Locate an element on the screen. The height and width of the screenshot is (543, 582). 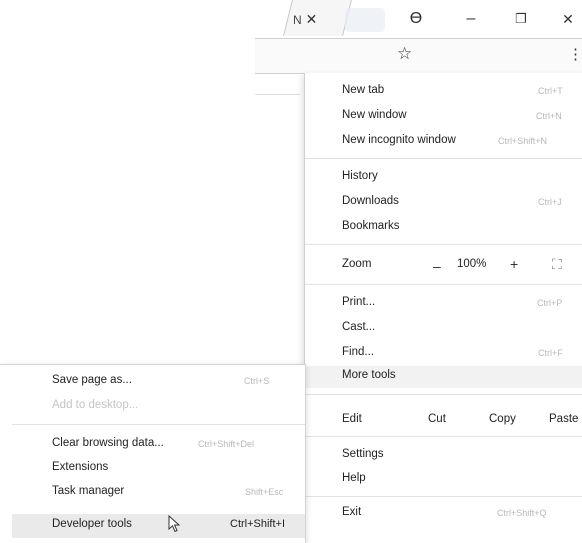
shortcut-find: Ctrl+F is located at coordinates (550, 353).